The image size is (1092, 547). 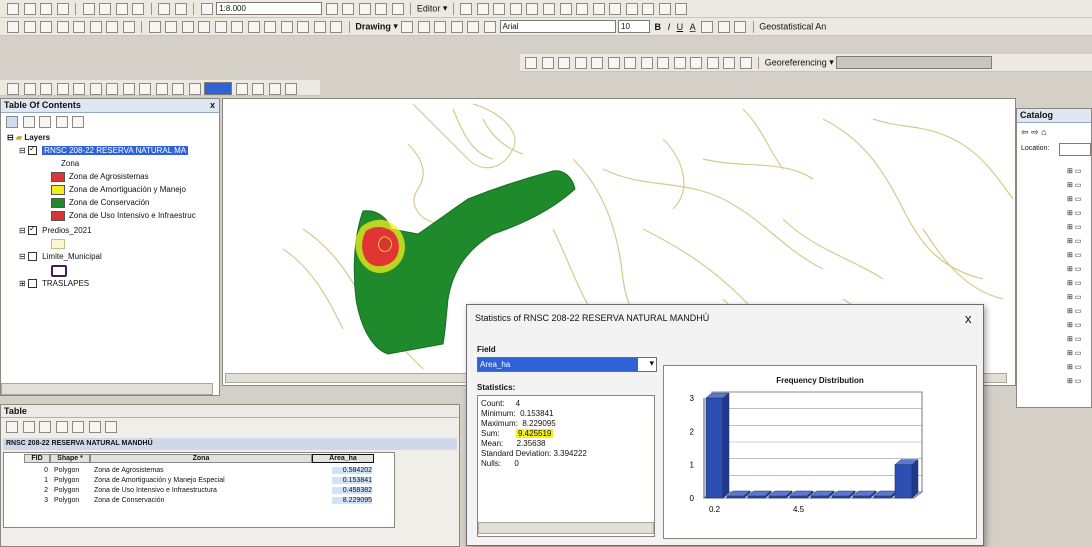 What do you see at coordinates (1025, 132) in the screenshot?
I see `back-icon: ⇦` at bounding box center [1025, 132].